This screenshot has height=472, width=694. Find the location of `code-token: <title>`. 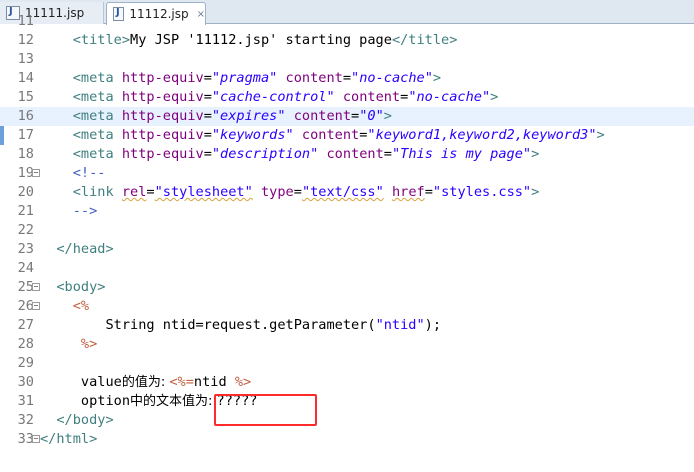

code-token: <title> is located at coordinates (85, 40).